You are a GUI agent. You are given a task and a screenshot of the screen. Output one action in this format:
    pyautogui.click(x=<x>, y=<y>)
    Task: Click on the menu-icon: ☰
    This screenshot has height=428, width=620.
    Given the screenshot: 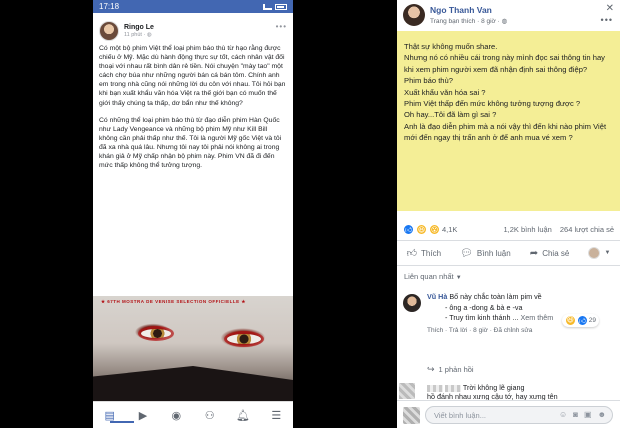 What is the action you would take?
    pyautogui.click(x=276, y=415)
    